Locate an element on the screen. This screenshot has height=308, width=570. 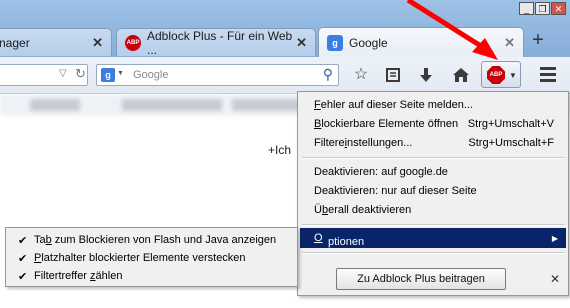
tab-adblock-plus: ABP Adblock Plus - Für ein Web ... ✕ is located at coordinates (216, 42).